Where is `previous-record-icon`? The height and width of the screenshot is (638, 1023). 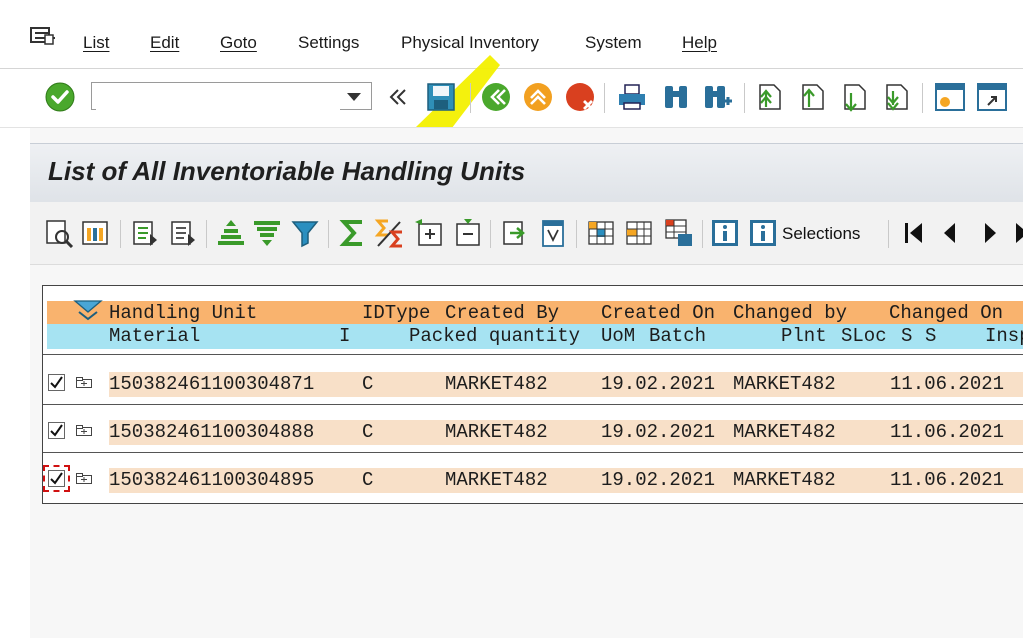 previous-record-icon is located at coordinates (951, 233).